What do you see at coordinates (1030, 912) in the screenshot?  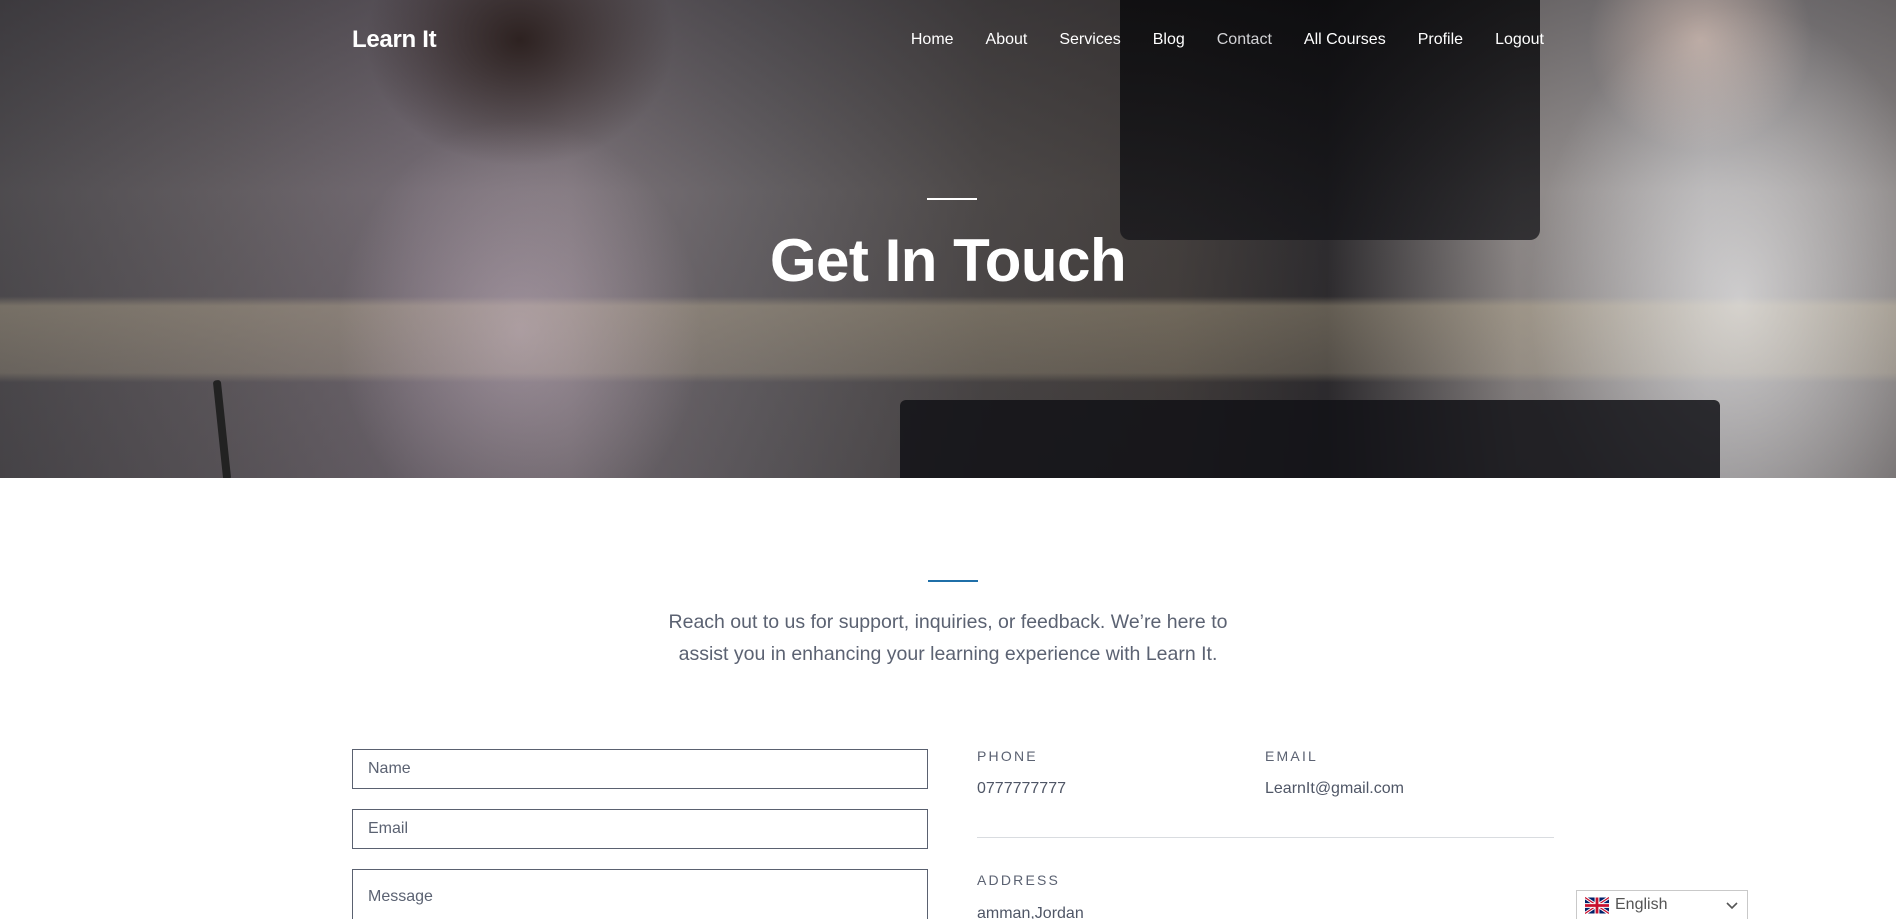 I see `address-value: amman,Jordan` at bounding box center [1030, 912].